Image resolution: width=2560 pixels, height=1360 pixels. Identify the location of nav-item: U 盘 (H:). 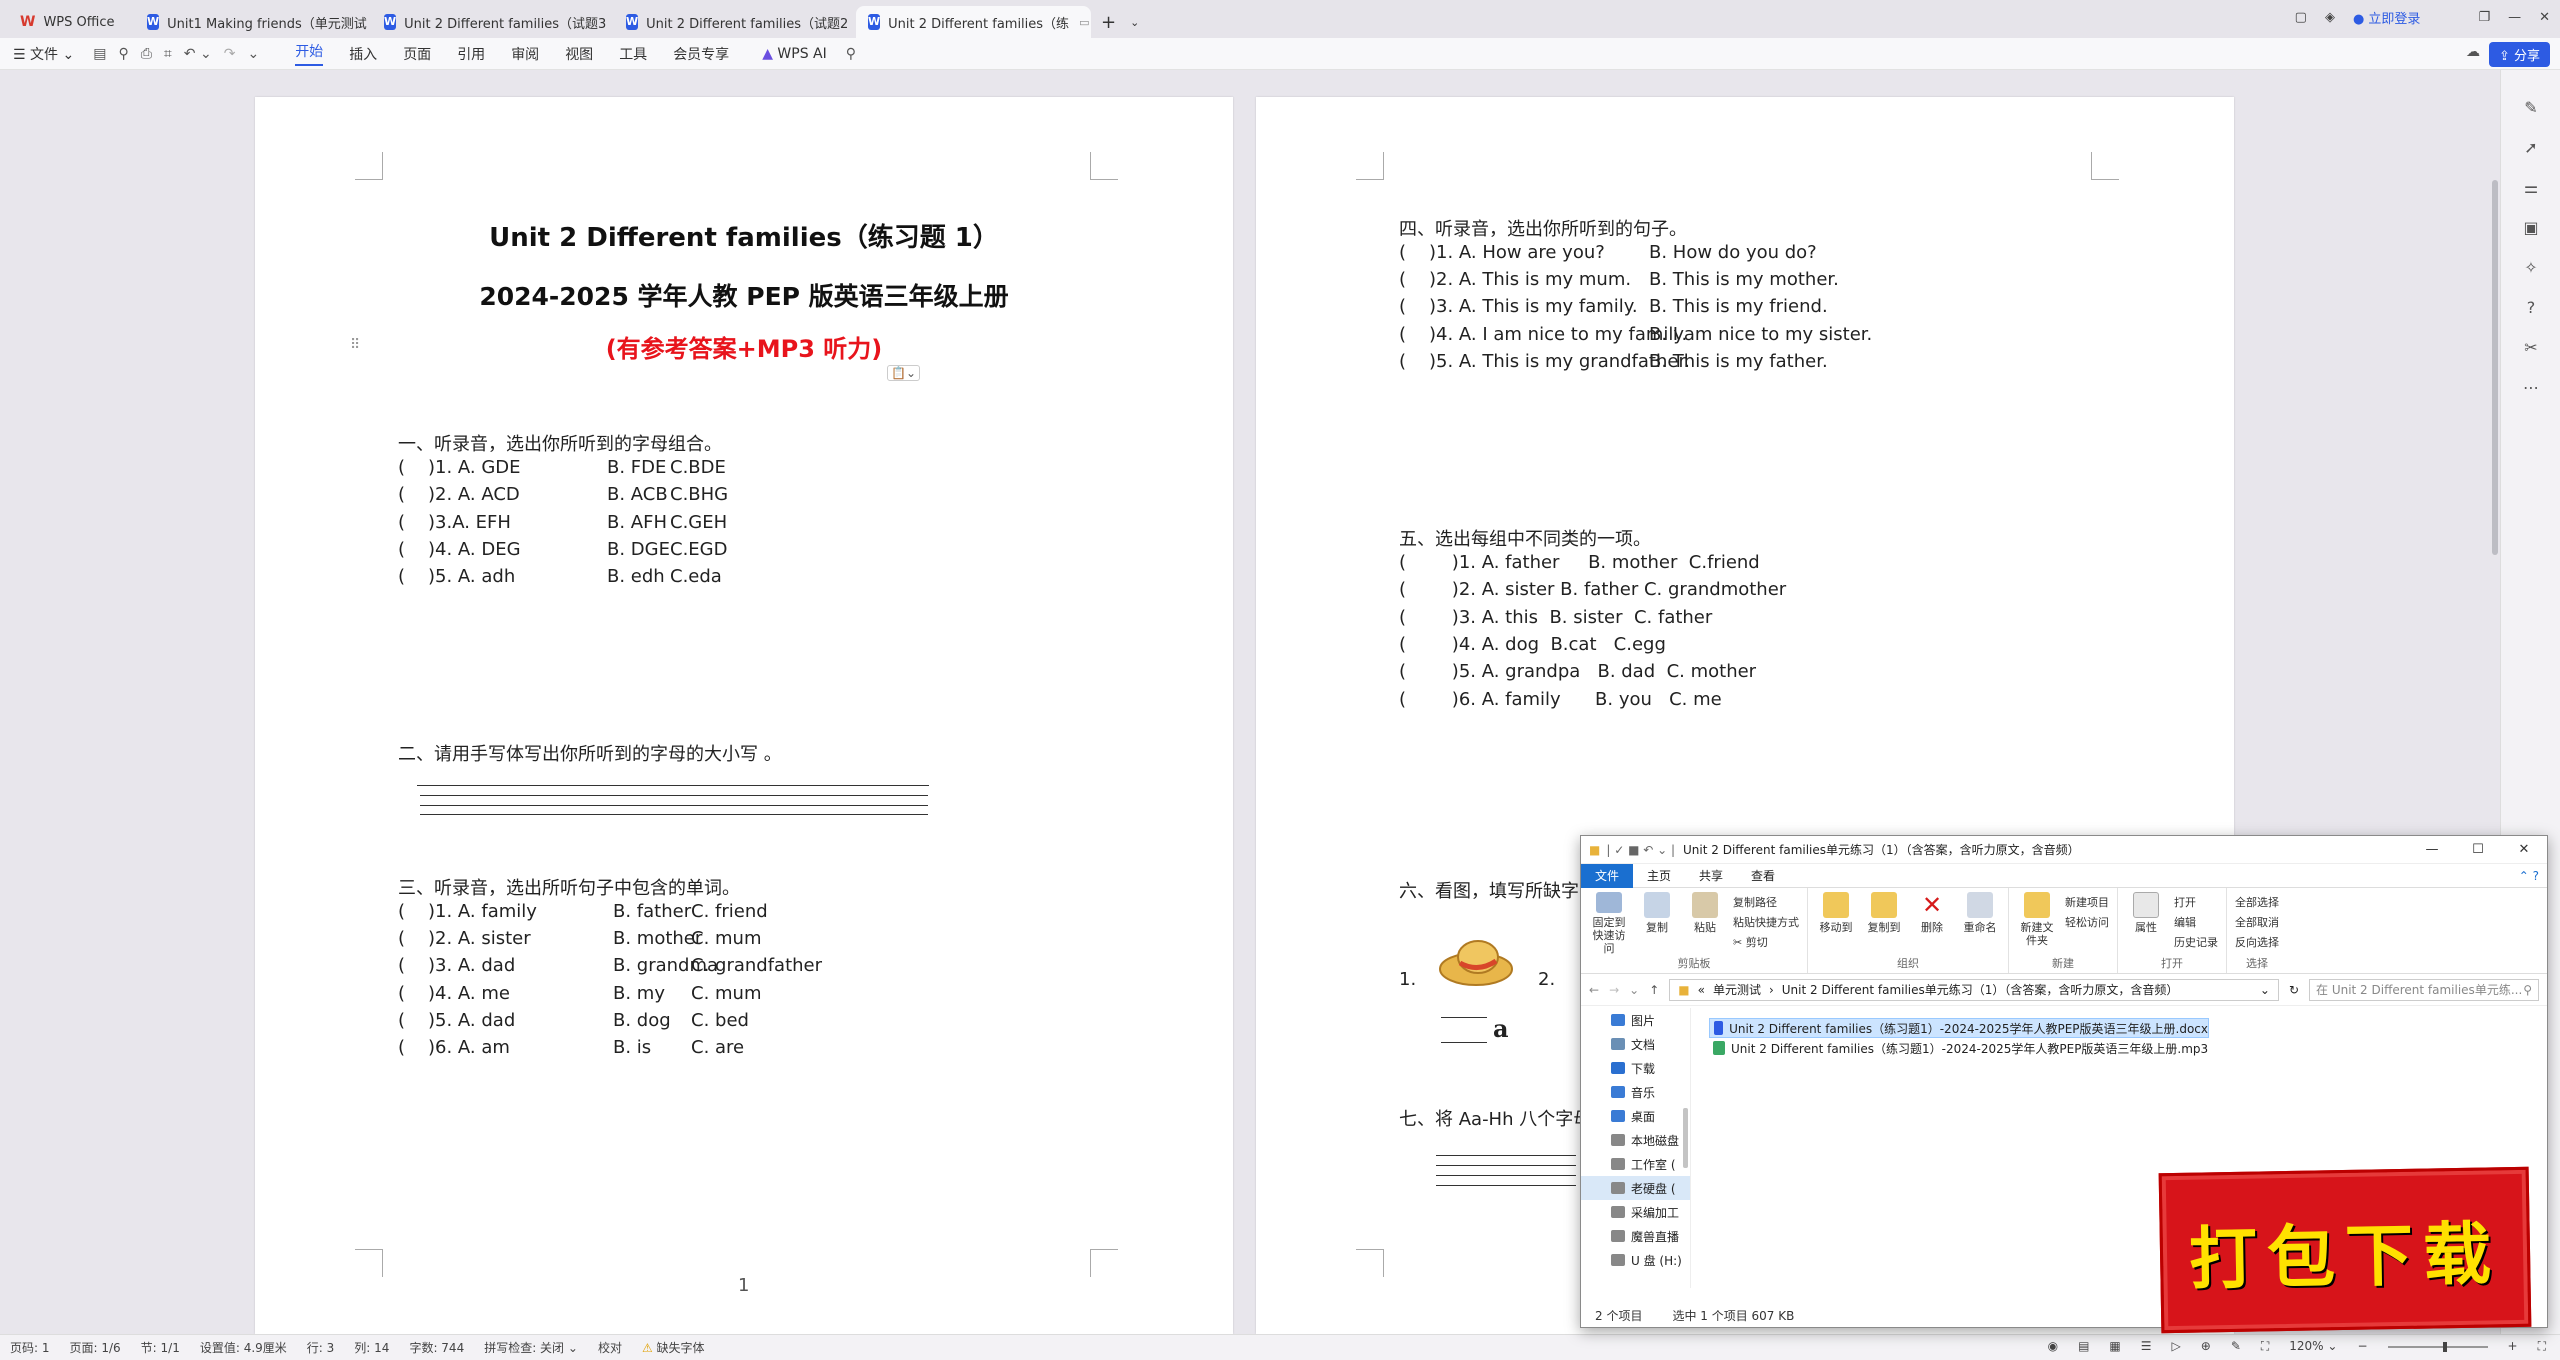
(1635, 1260).